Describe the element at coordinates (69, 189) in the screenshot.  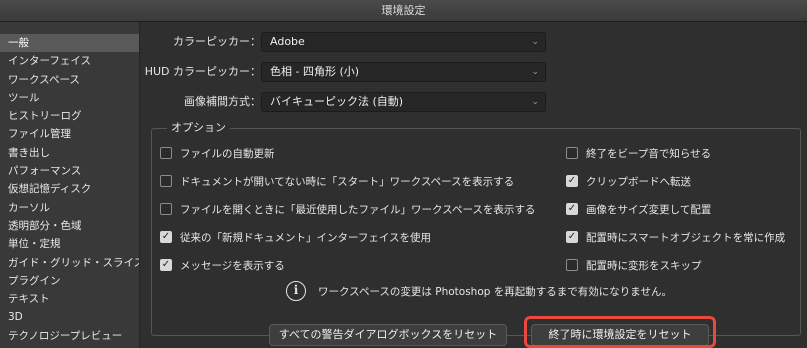
I see `sidebar-item-scratch-disks: 仮想記憶ディスク` at that location.